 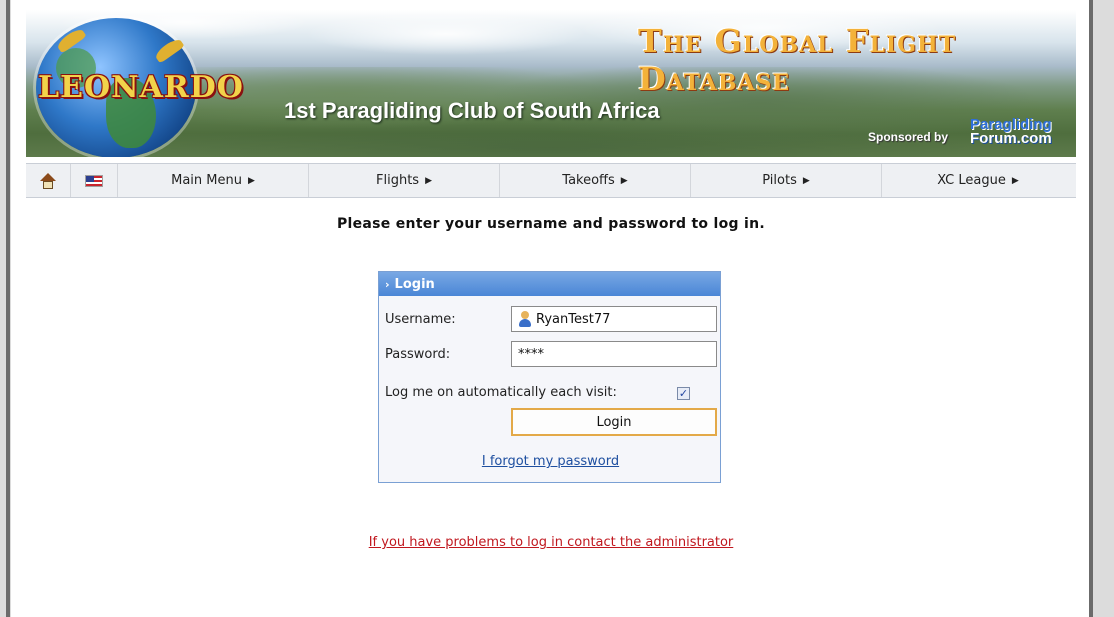 I want to click on chevron-right-icon: ›, so click(x=387, y=284).